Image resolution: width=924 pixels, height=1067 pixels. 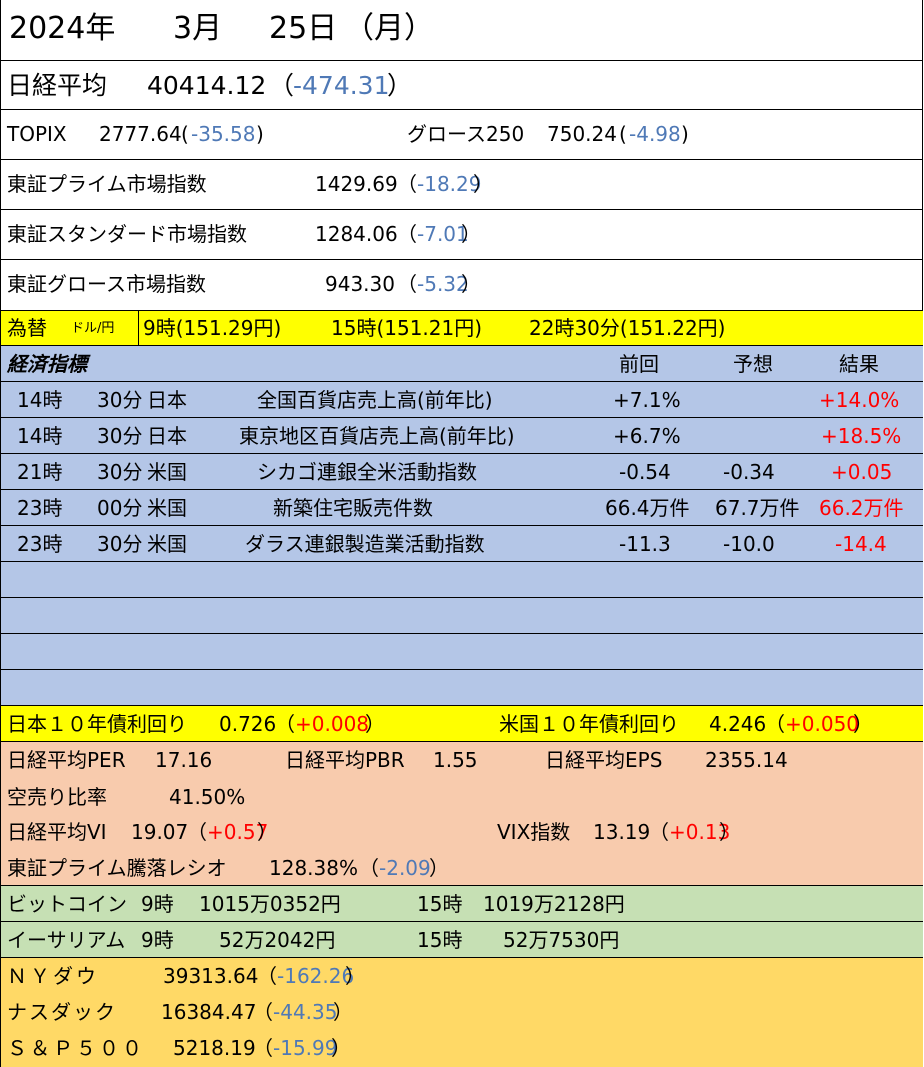 I want to click on growth250-label: グロース250, so click(x=466, y=134).